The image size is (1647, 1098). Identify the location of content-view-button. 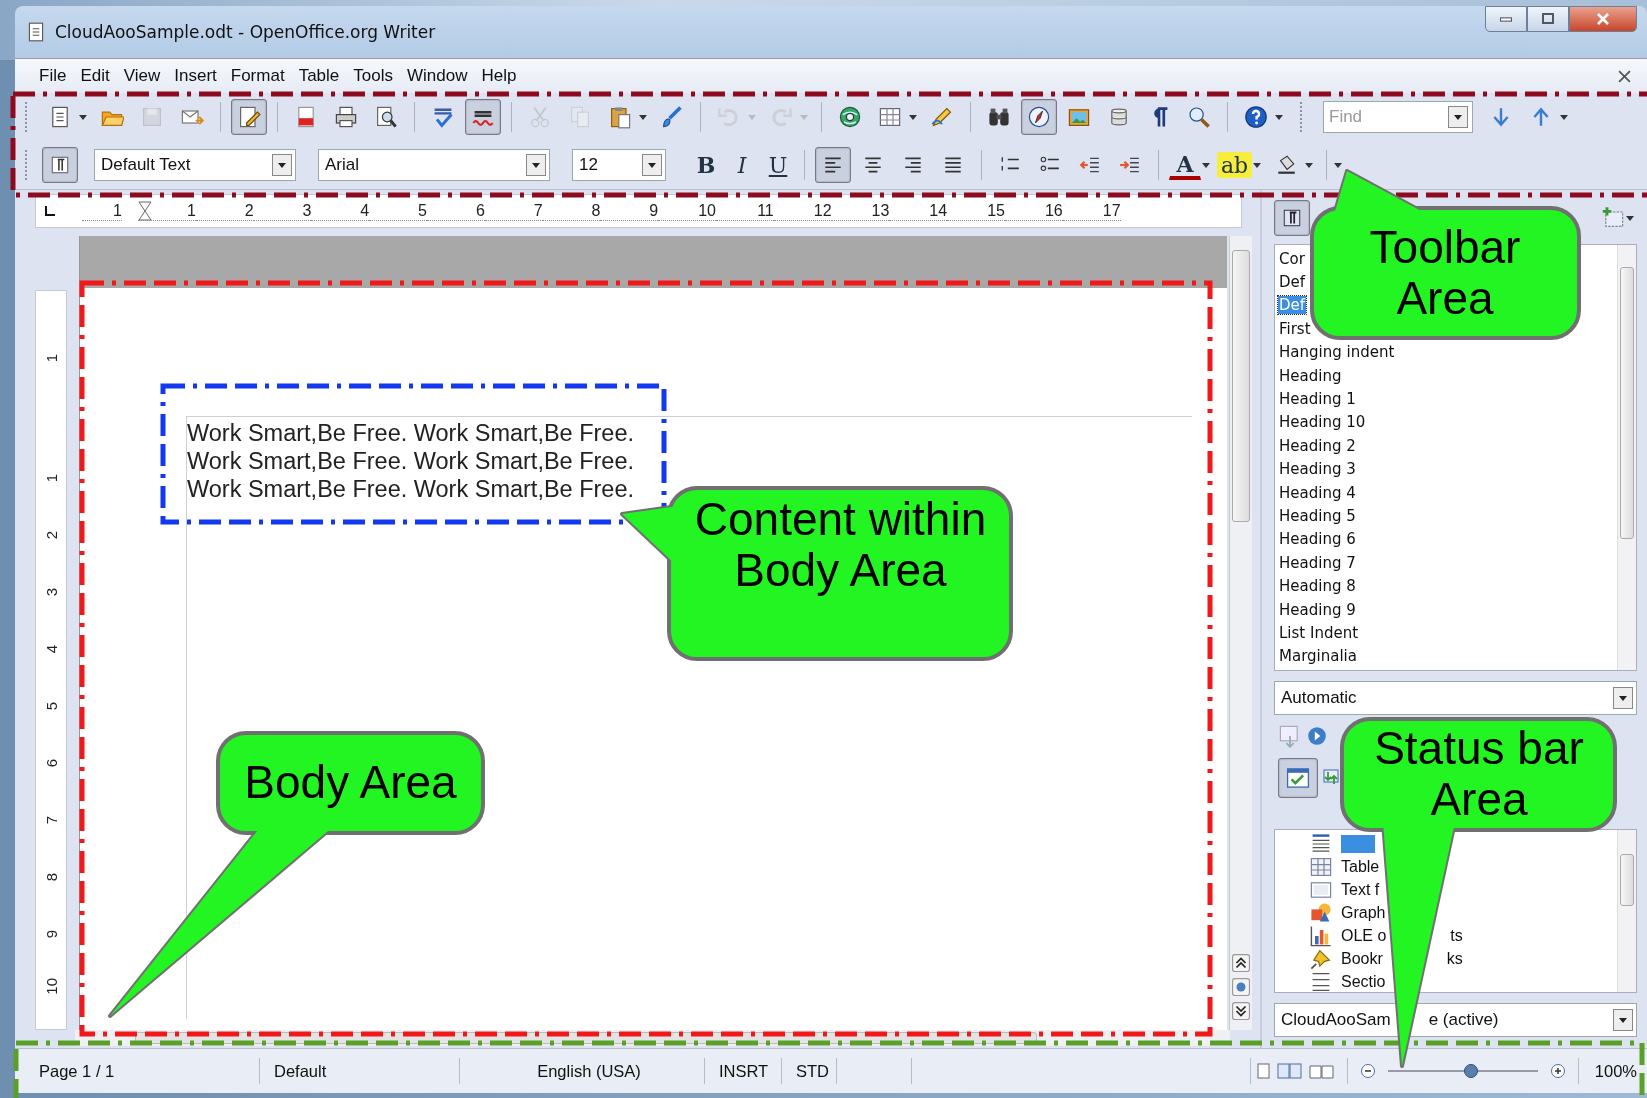
(1298, 778).